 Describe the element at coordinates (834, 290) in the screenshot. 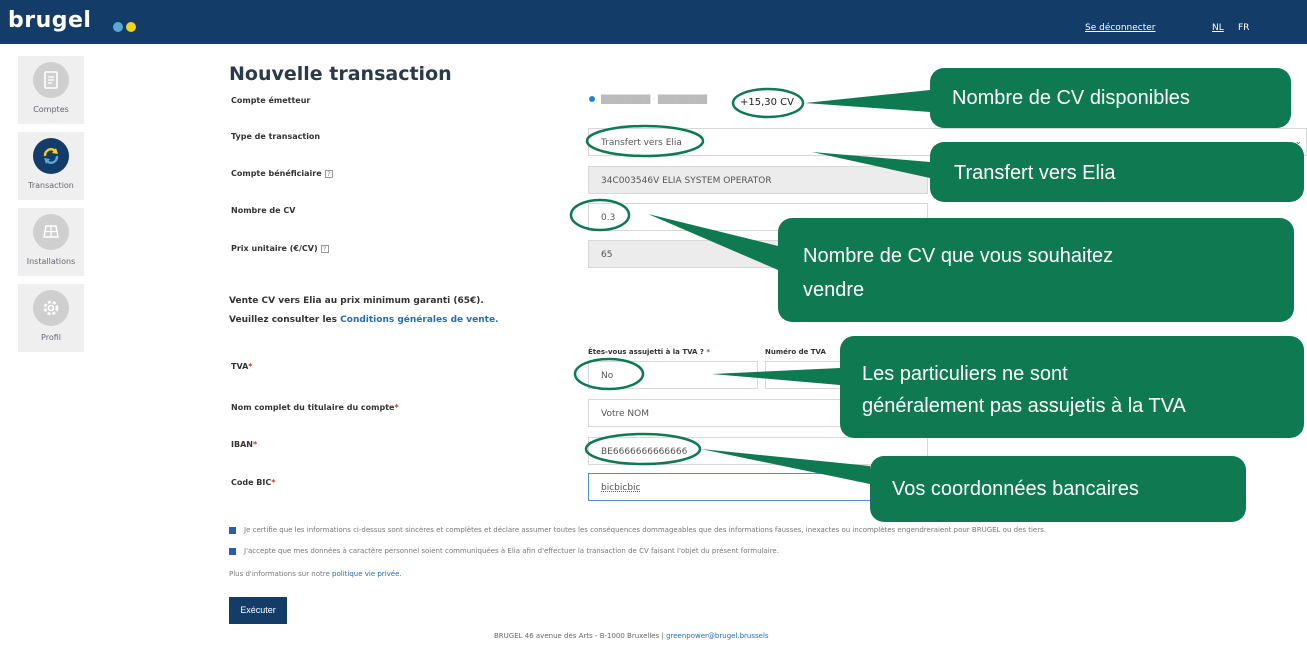

I see `callout-nombre-cv-line2: vendre` at that location.